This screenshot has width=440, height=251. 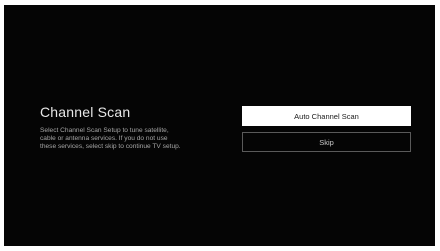 I want to click on skip-button: Skip, so click(x=326, y=142).